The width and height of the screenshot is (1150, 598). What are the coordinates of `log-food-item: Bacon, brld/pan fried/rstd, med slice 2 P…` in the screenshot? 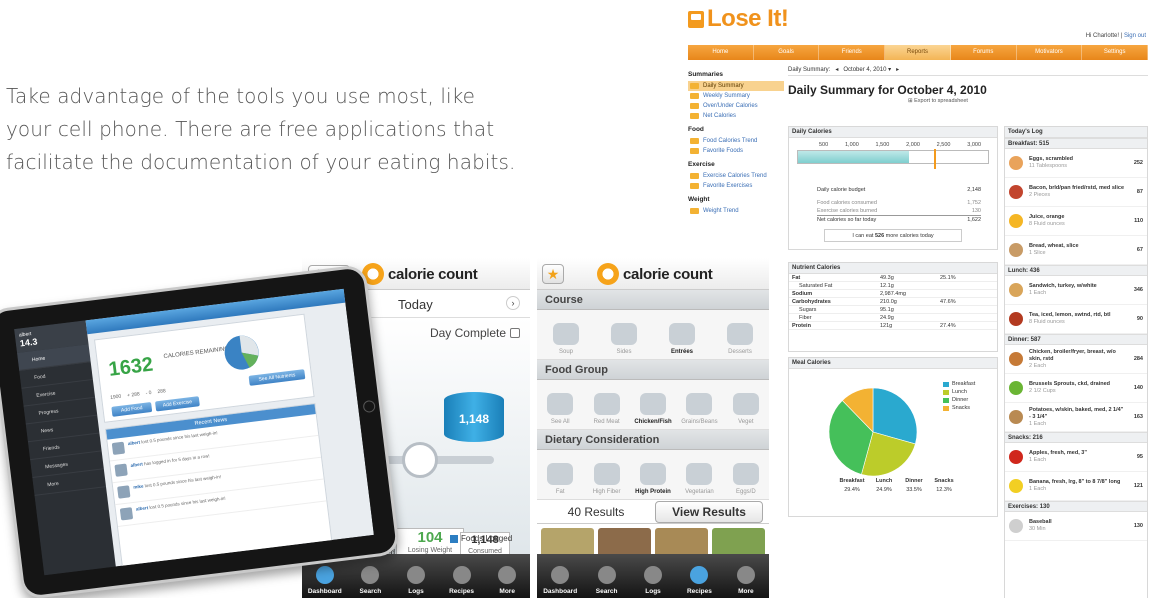 It's located at (1076, 192).